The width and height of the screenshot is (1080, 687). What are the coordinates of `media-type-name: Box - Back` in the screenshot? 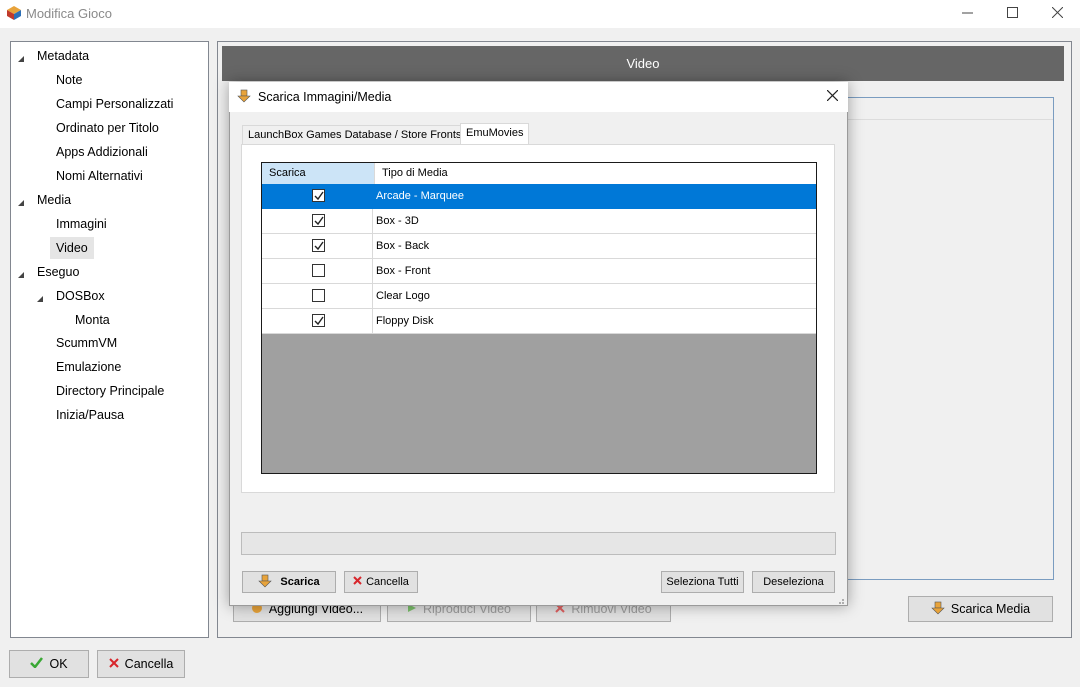 It's located at (403, 246).